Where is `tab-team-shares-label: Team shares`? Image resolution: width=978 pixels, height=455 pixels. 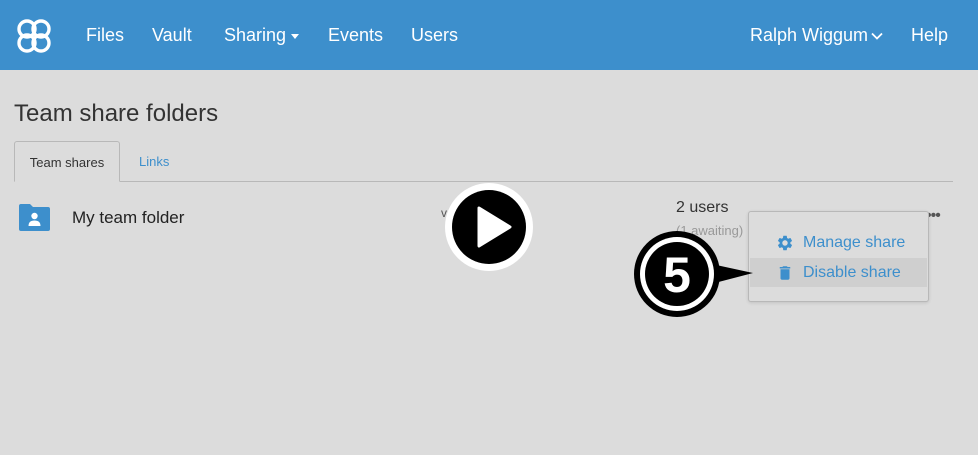
tab-team-shares-label: Team shares is located at coordinates (67, 162).